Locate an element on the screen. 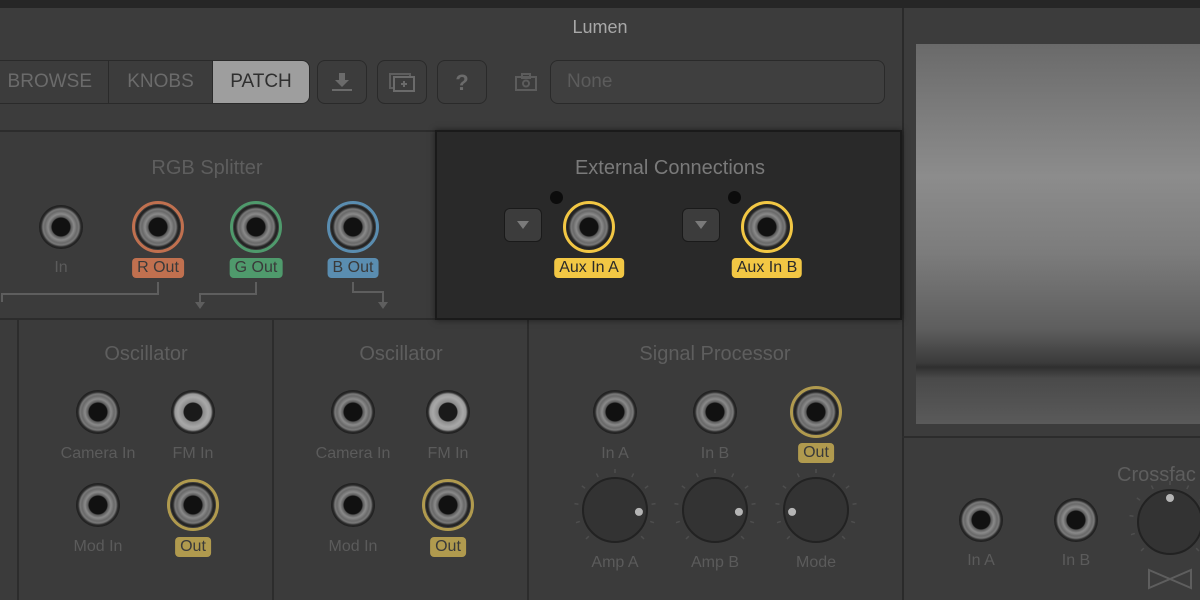  jack-g-out is located at coordinates (256, 227).